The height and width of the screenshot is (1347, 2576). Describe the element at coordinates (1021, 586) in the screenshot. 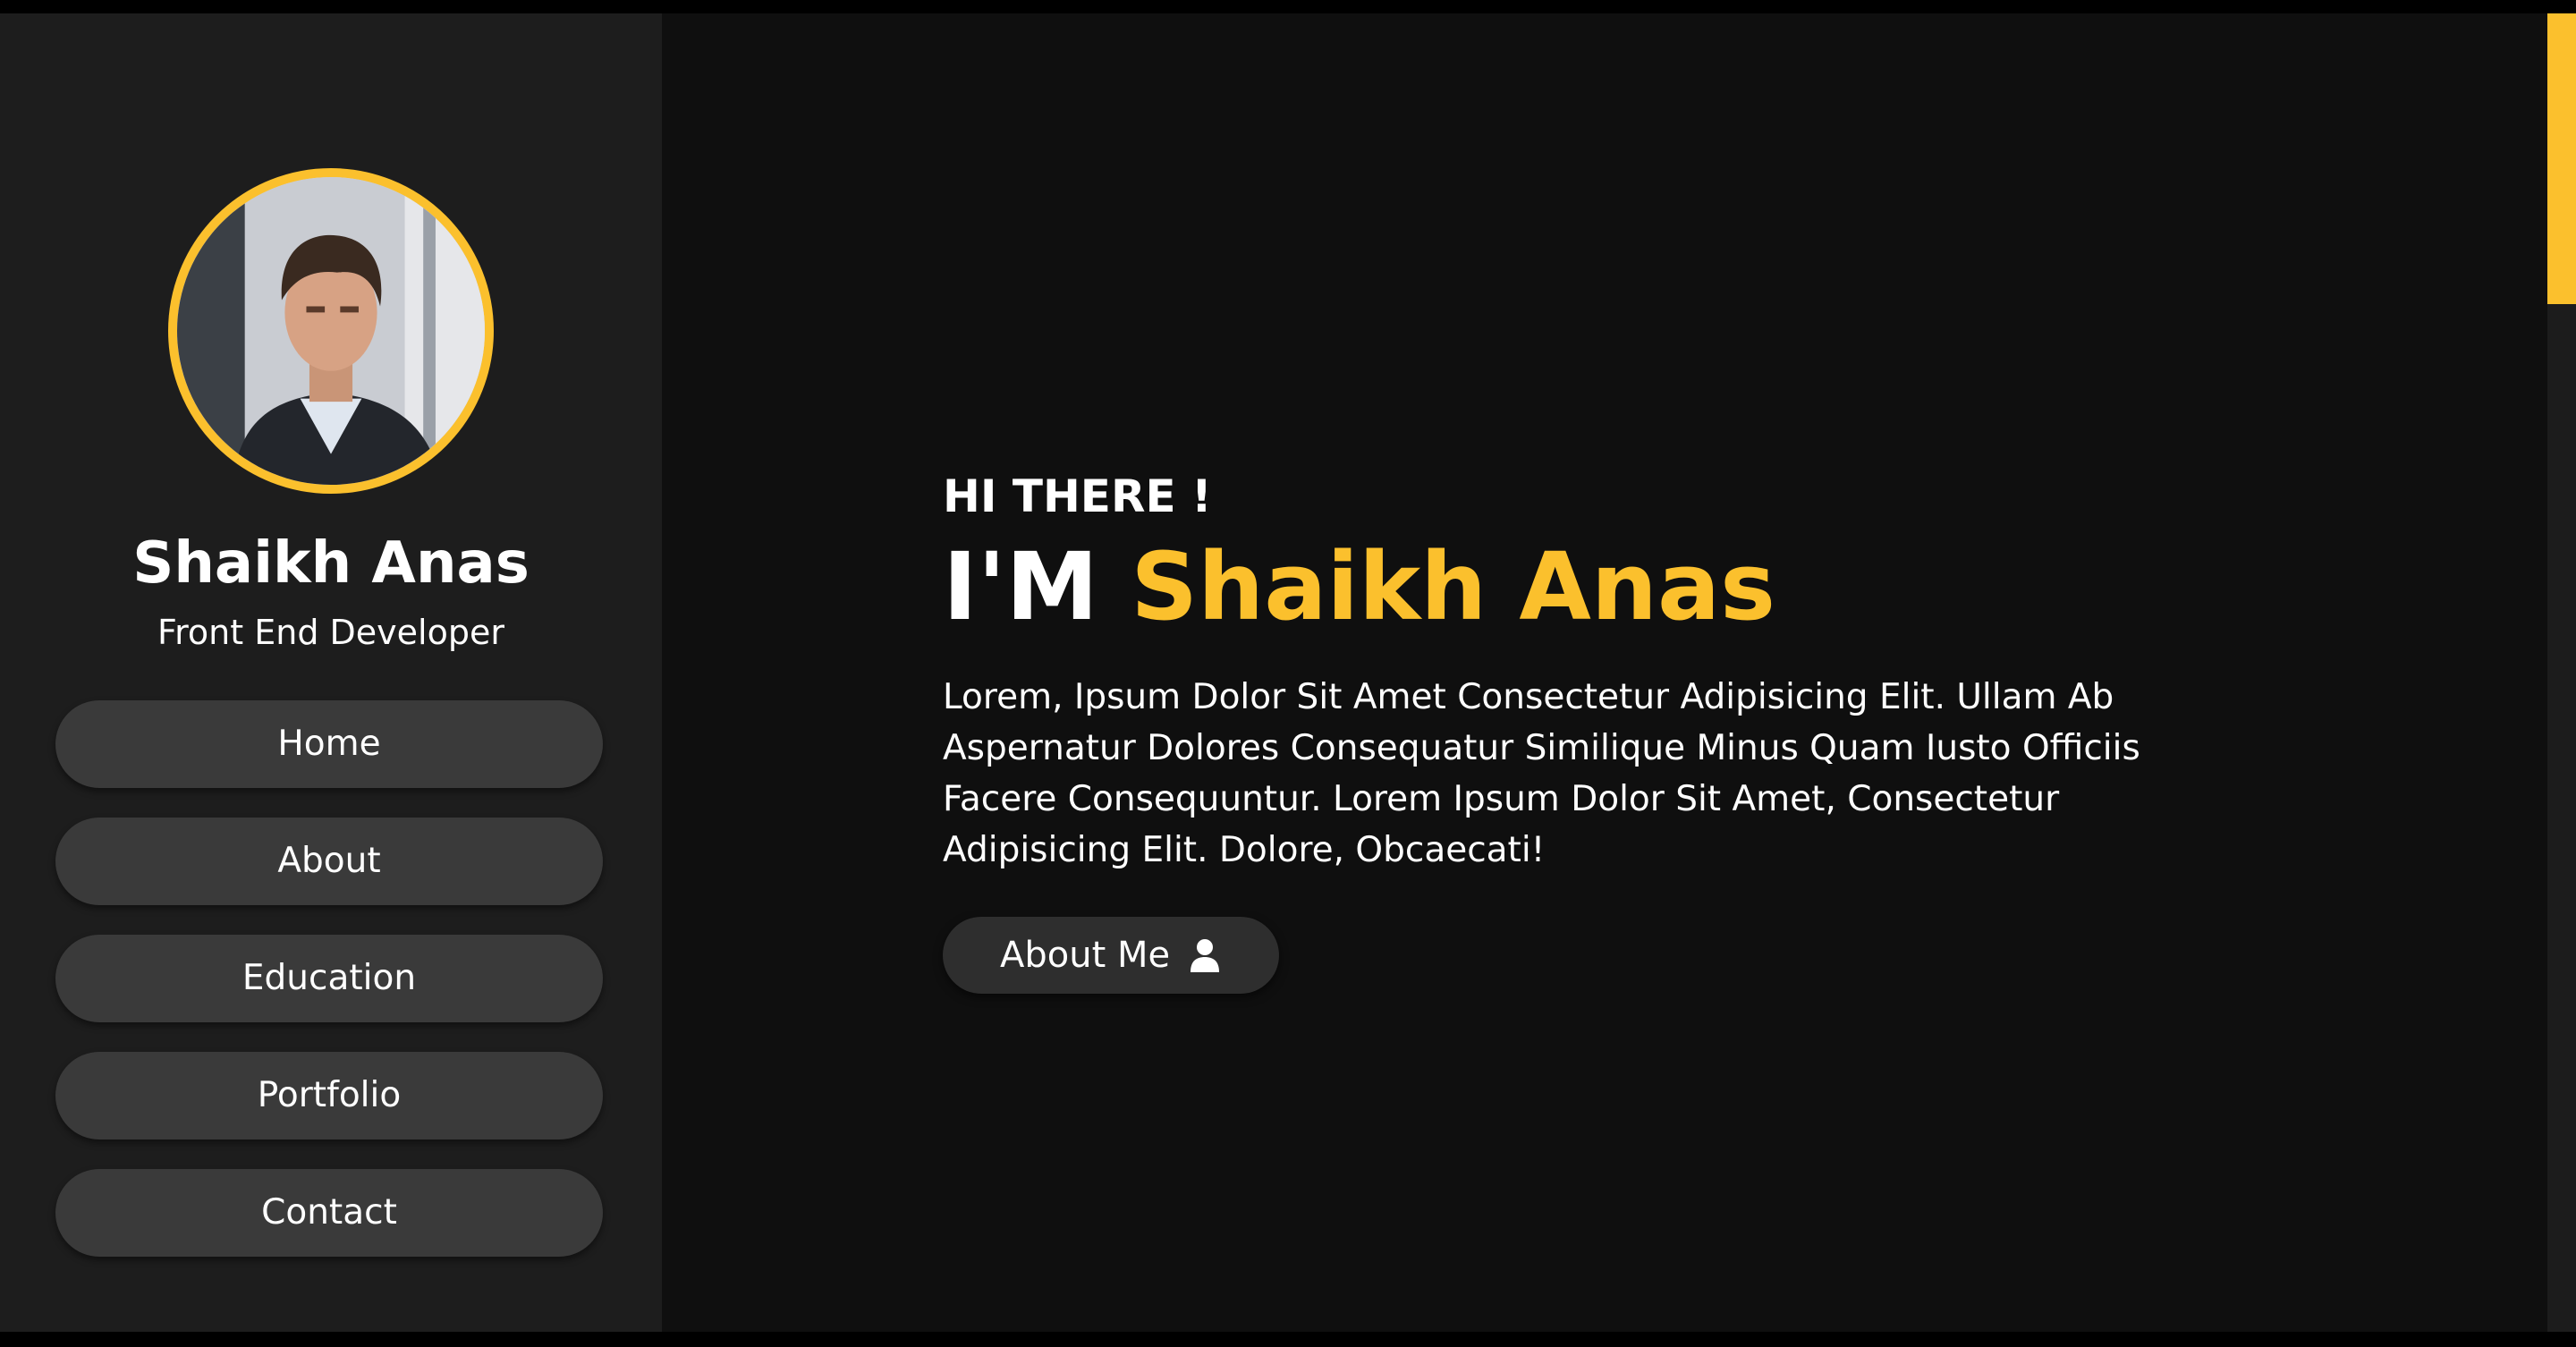

I see `headline-prefix: I'M` at that location.